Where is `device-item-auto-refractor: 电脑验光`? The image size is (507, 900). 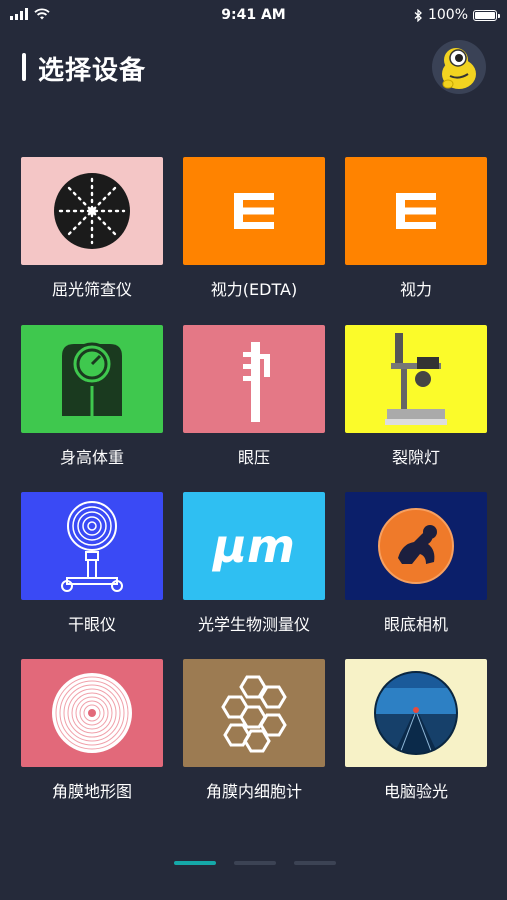
device-item-auto-refractor: 电脑验光 is located at coordinates (416, 730).